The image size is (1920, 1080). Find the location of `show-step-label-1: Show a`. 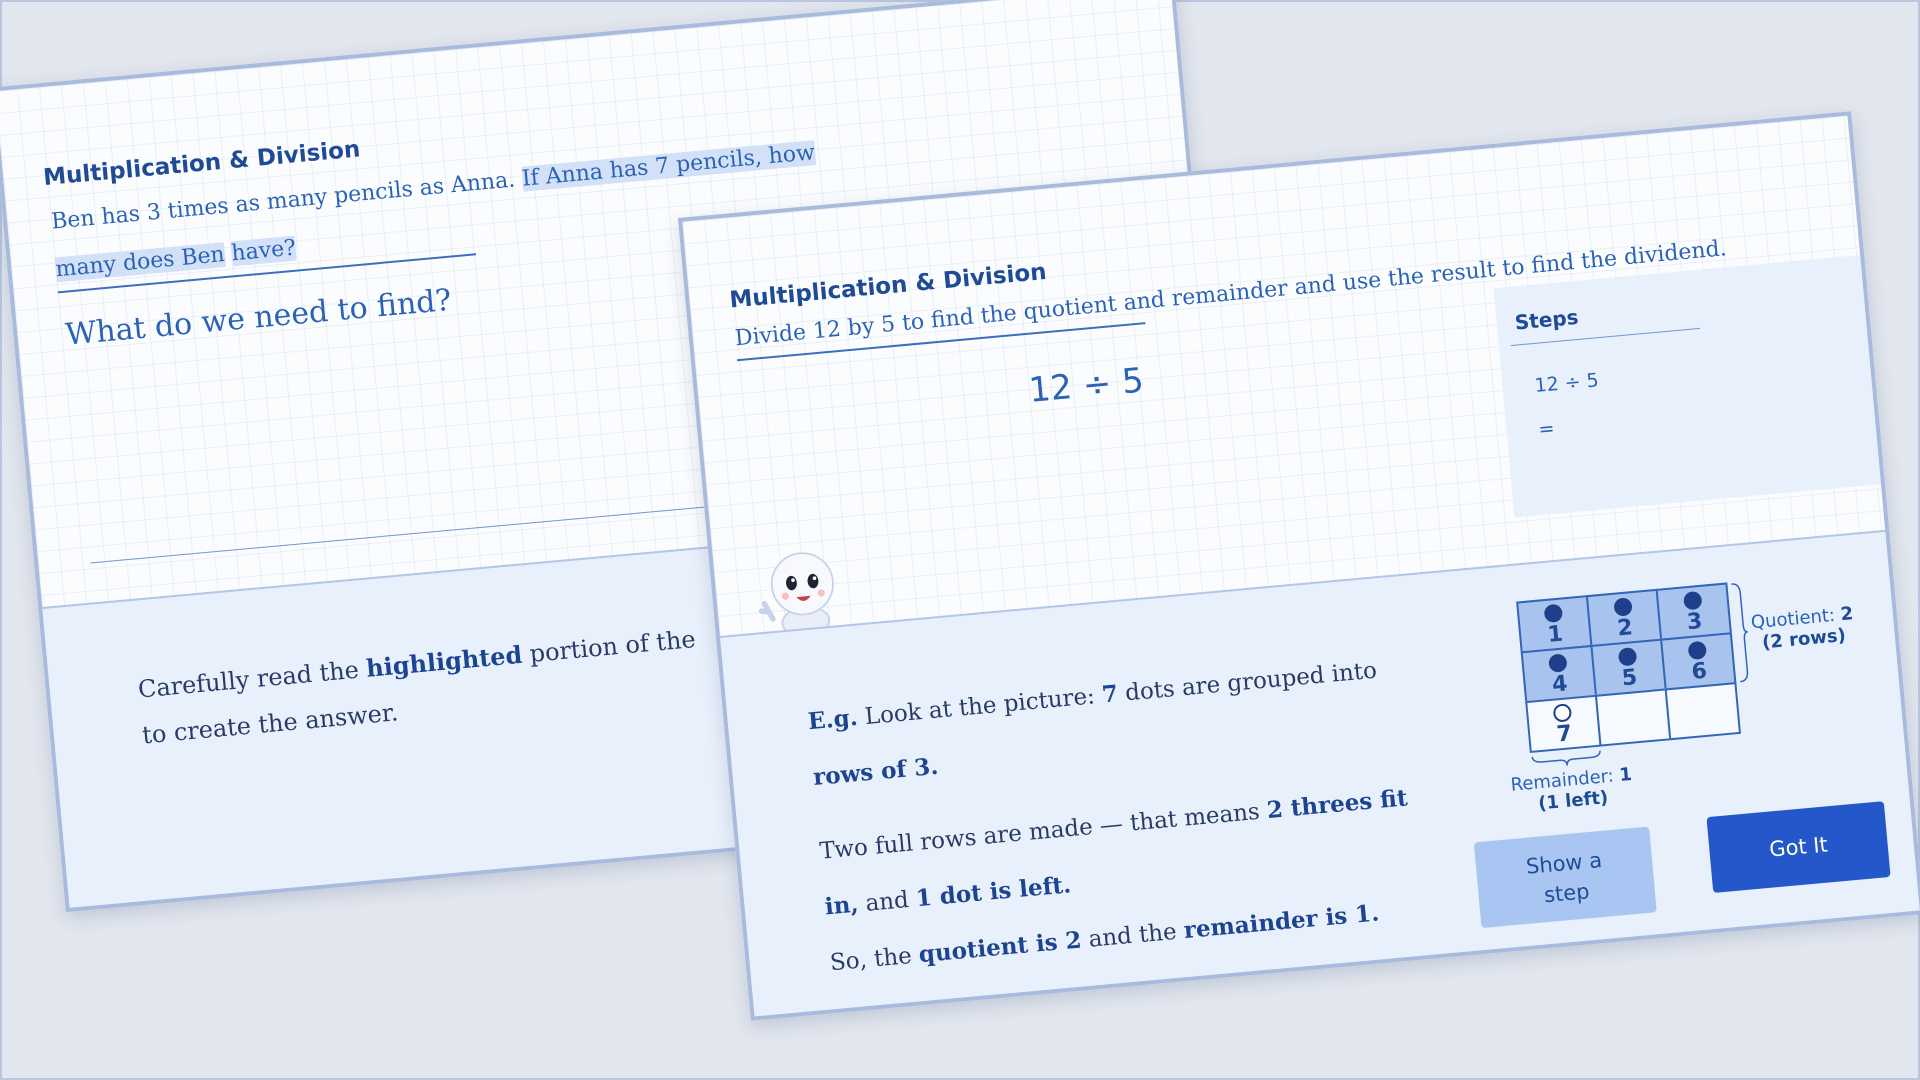

show-step-label-1: Show a is located at coordinates (1564, 863).